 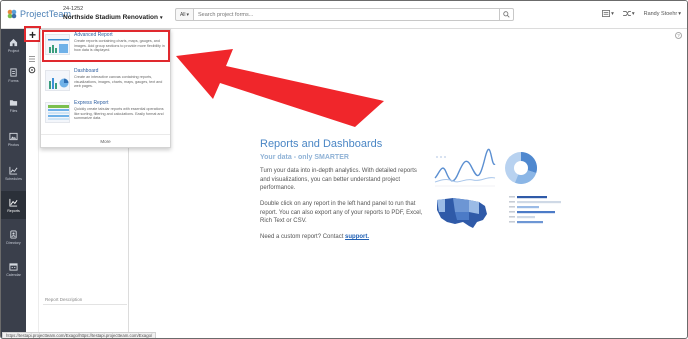 What do you see at coordinates (73, 9) in the screenshot?
I see `project-number: 24-1252` at bounding box center [73, 9].